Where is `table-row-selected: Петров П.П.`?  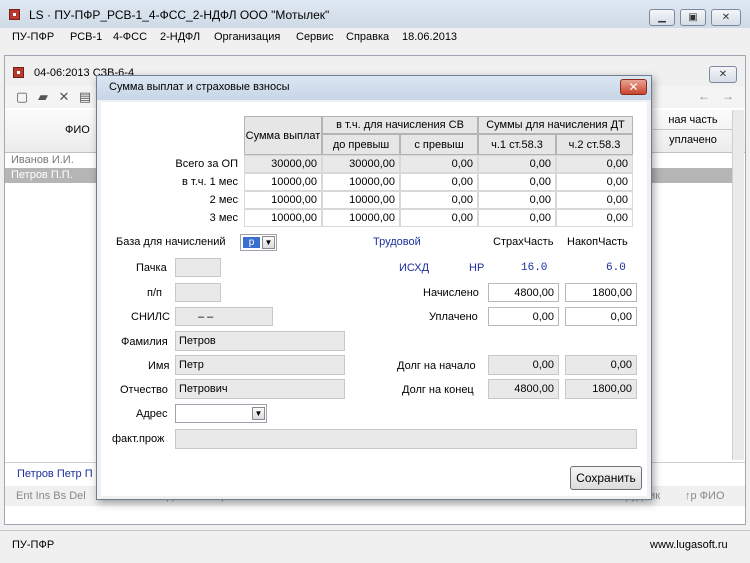 table-row-selected: Петров П.П. is located at coordinates (51, 175).